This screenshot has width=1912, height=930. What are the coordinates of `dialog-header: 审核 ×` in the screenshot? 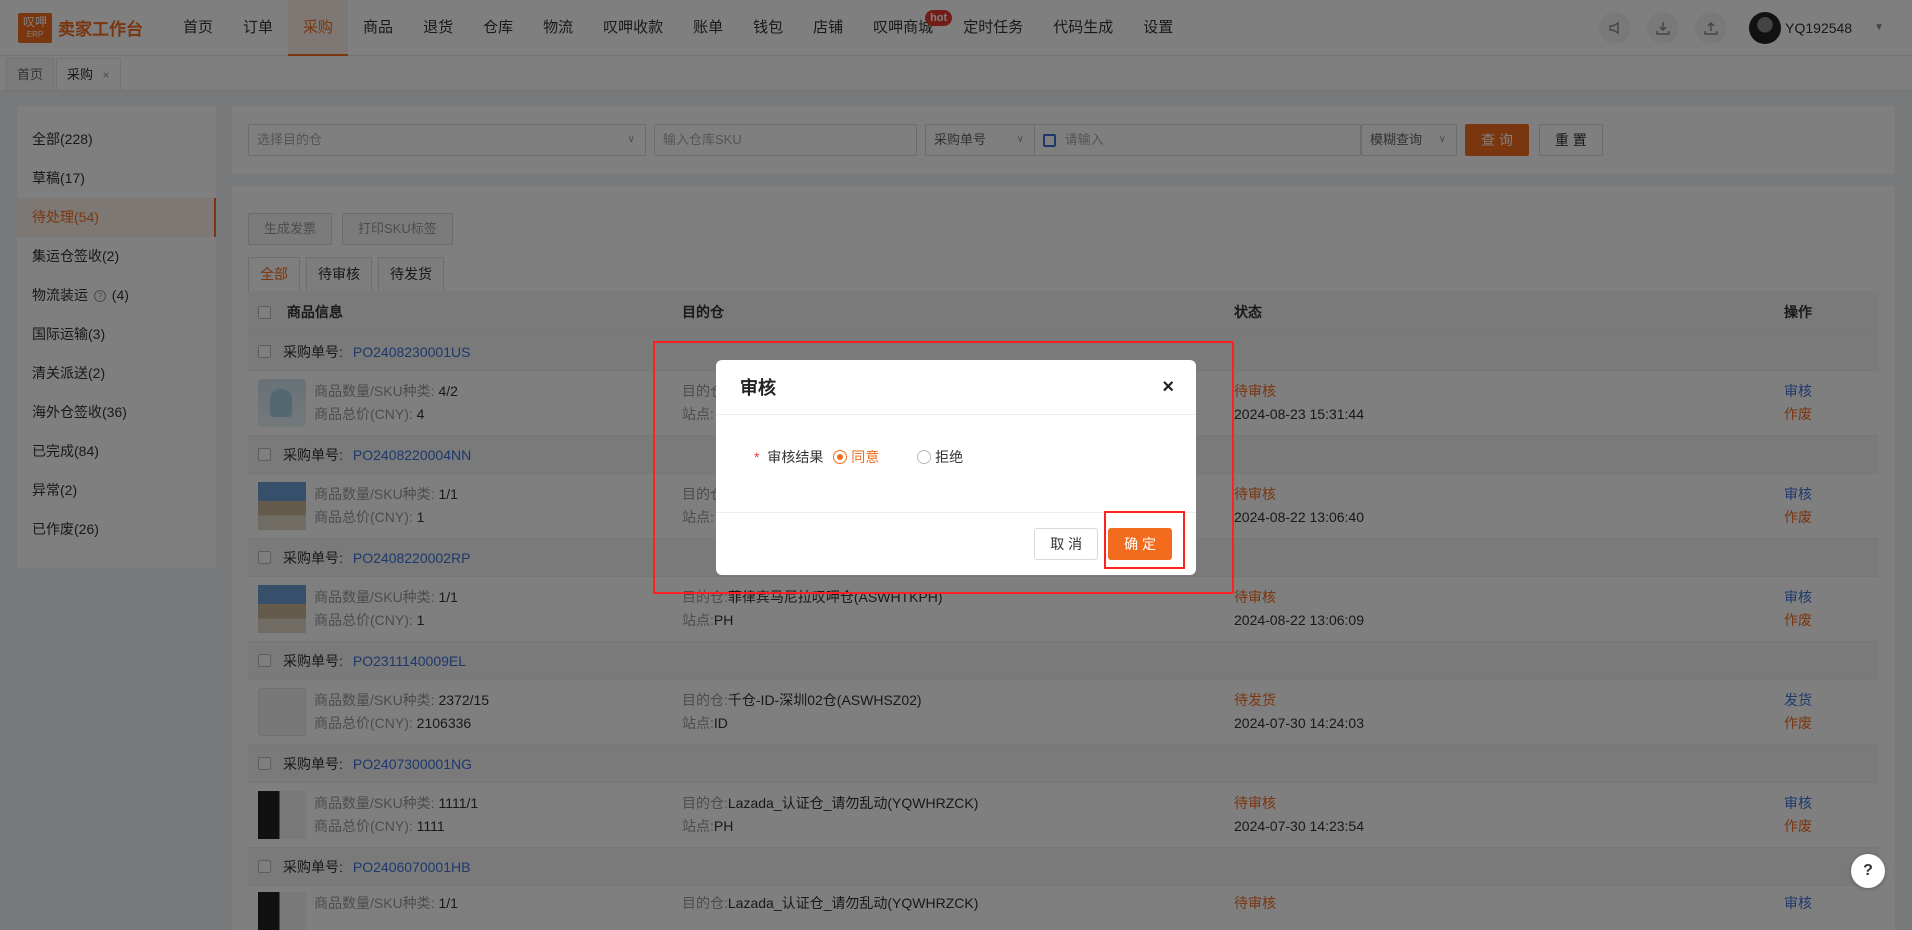 It's located at (956, 387).